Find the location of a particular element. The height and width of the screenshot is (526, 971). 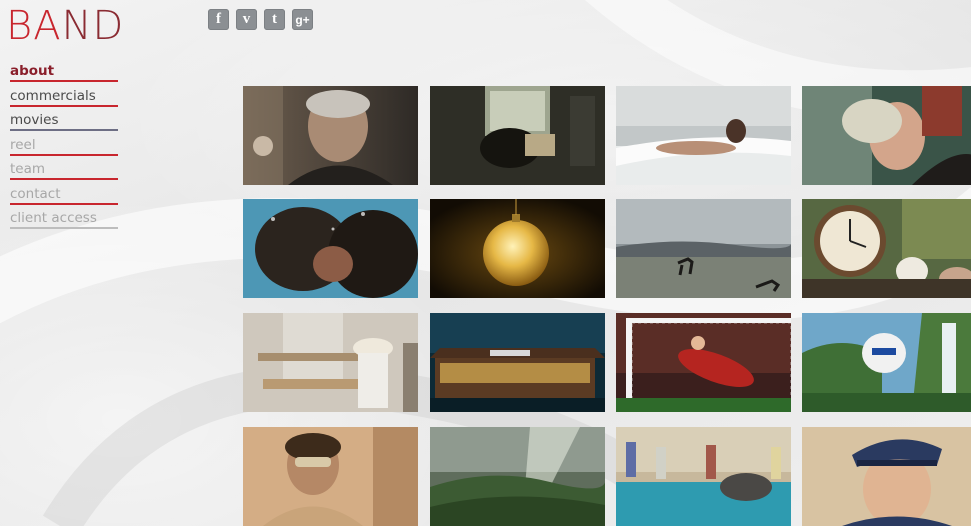

logo-letter-b: B is located at coordinates (20, 26).